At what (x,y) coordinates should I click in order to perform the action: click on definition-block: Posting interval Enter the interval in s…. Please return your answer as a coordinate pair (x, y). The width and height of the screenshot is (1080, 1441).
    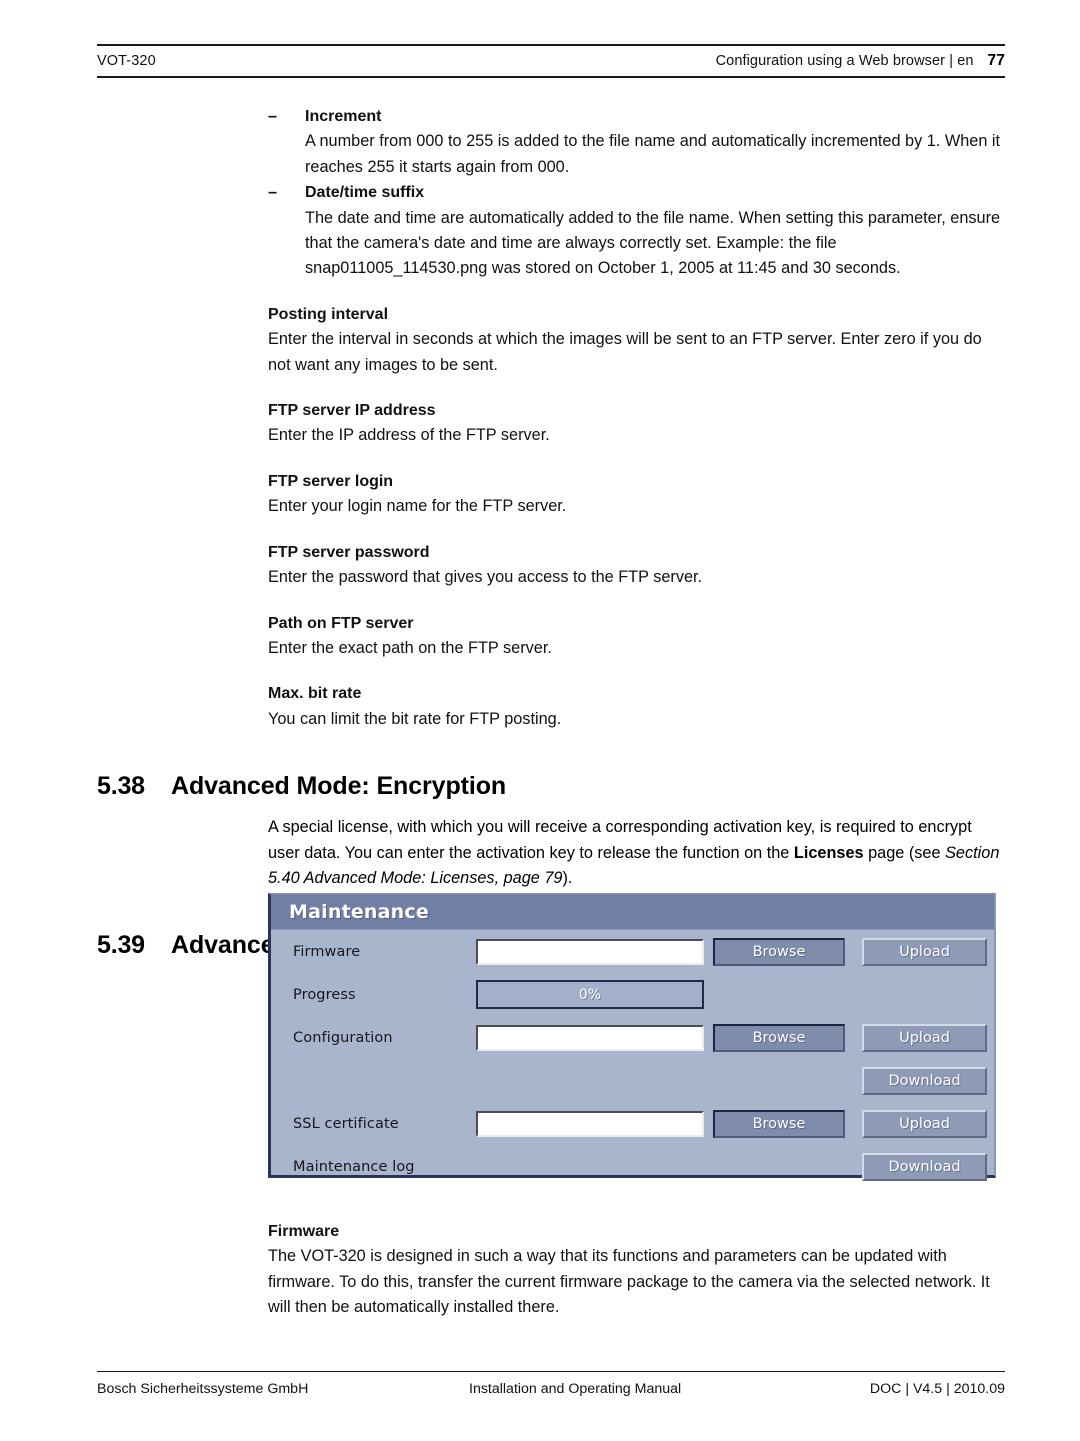
    Looking at the image, I should click on (636, 340).